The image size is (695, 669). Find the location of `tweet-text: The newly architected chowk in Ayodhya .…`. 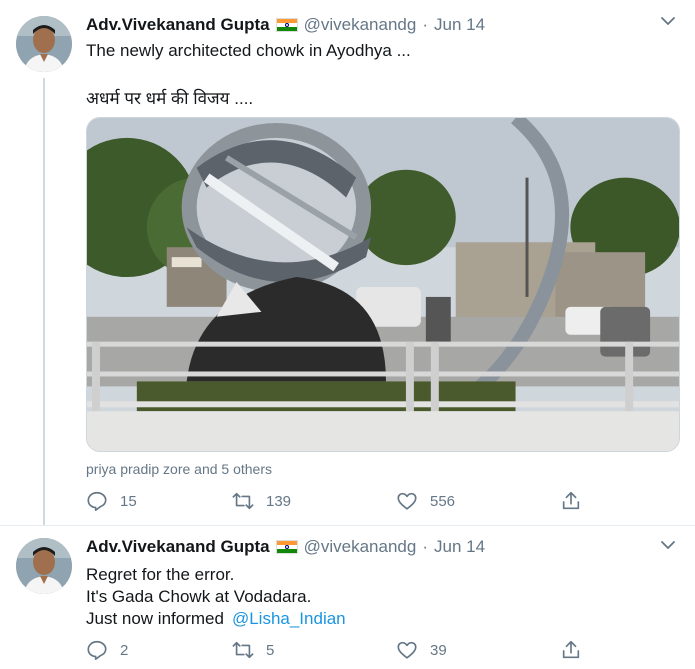

tweet-text: The newly architected chowk in Ayodhya .… is located at coordinates (248, 50).